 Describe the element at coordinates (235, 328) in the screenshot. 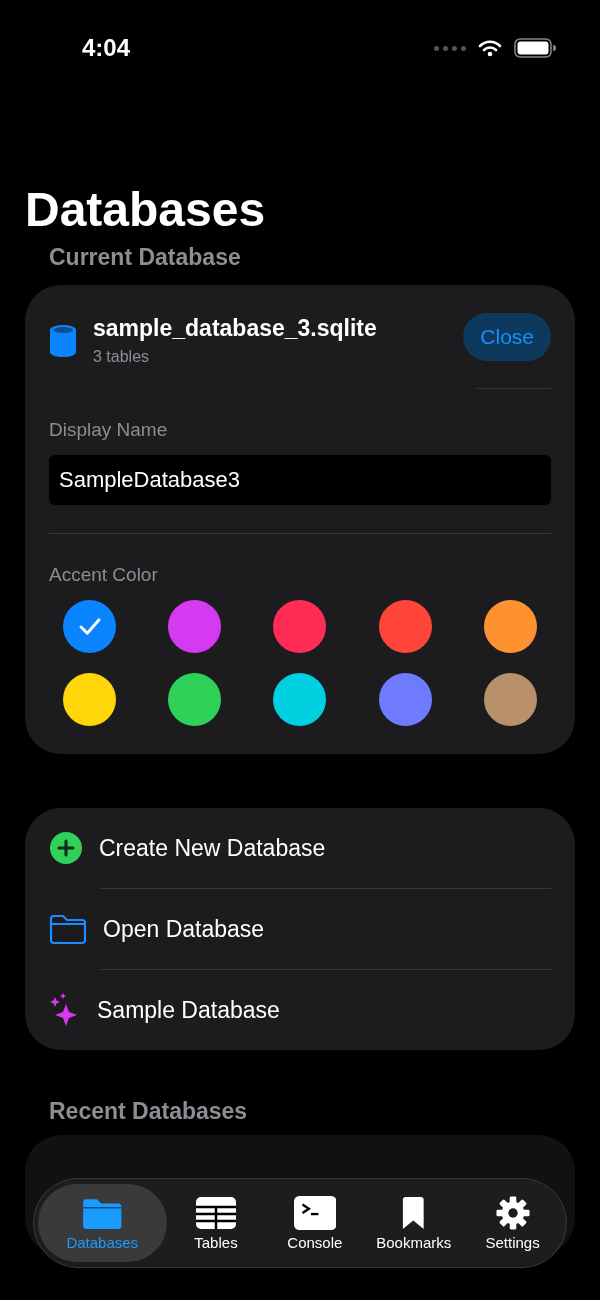

I see `database-name: sample_database_3.sqlite` at that location.